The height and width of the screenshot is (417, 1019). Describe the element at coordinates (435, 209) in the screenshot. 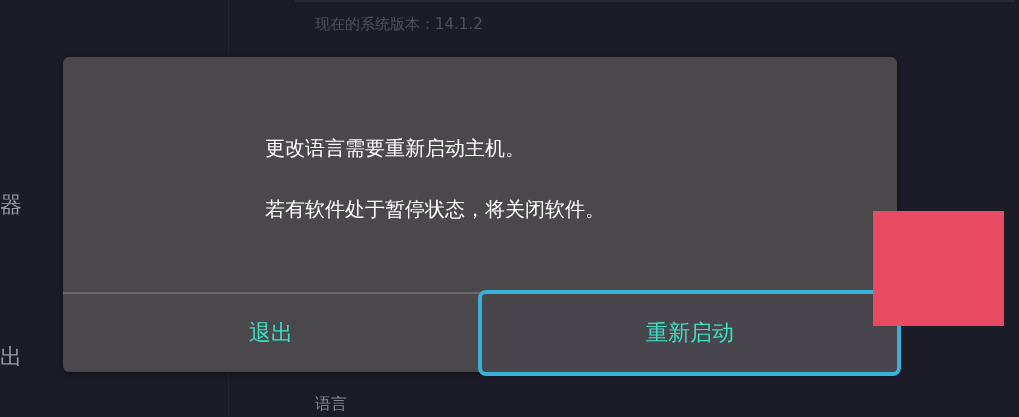

I see `dialog-message: 若有软件处于暂停状态，将关闭软件。` at that location.